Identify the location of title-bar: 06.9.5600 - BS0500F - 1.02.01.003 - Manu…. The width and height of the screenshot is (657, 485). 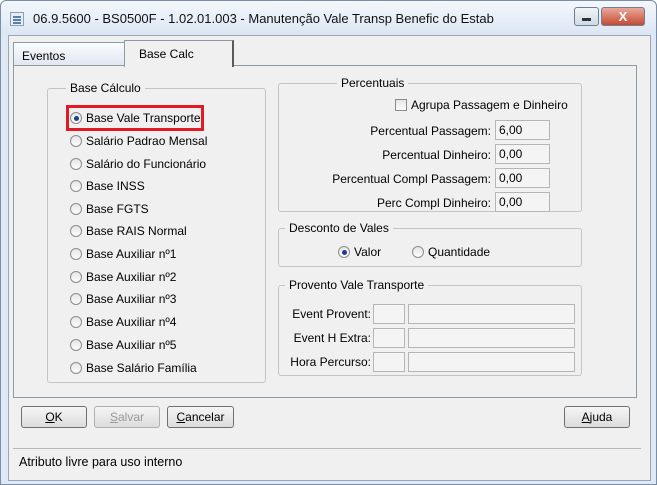
(328, 18).